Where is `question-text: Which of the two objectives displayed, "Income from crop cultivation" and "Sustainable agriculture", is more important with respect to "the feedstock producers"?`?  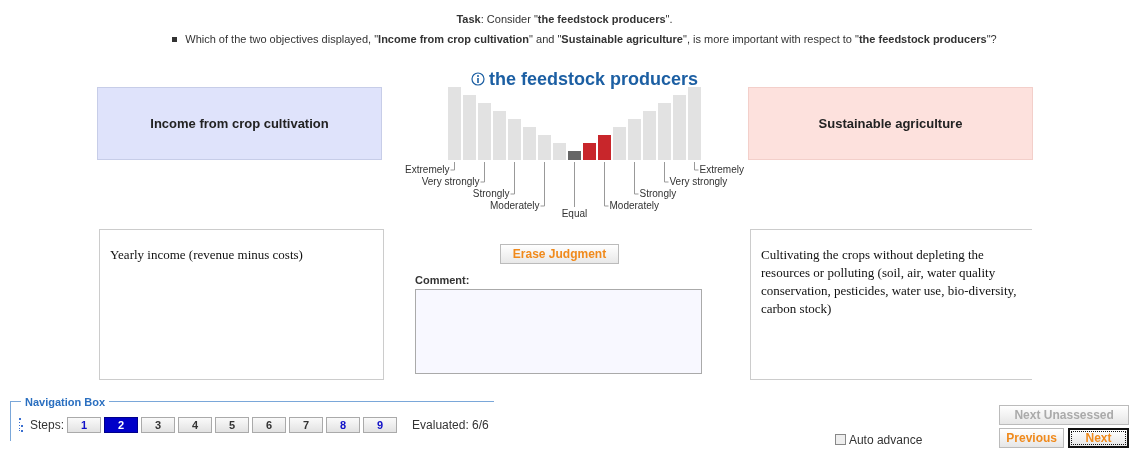
question-text: Which of the two objectives displayed, "Income from crop cultivation" and "Sustainable agriculture", is more important with respect to "the feedstock producers"? is located at coordinates (591, 39).